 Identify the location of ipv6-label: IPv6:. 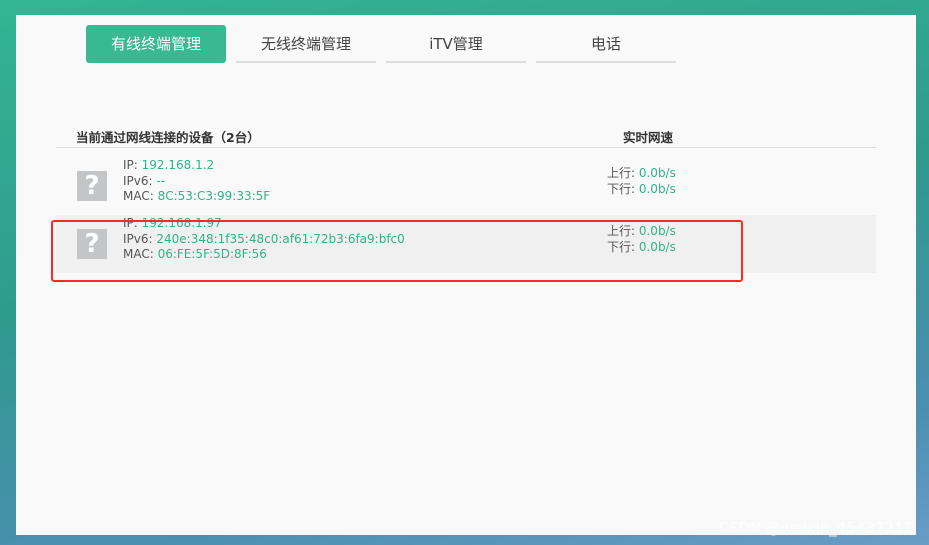
(140, 180).